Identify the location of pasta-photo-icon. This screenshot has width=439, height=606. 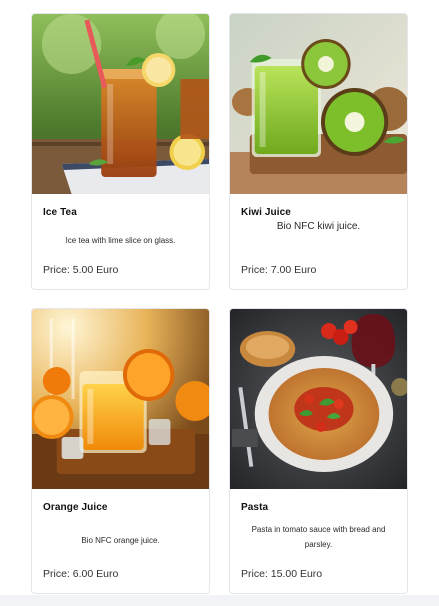
(318, 399).